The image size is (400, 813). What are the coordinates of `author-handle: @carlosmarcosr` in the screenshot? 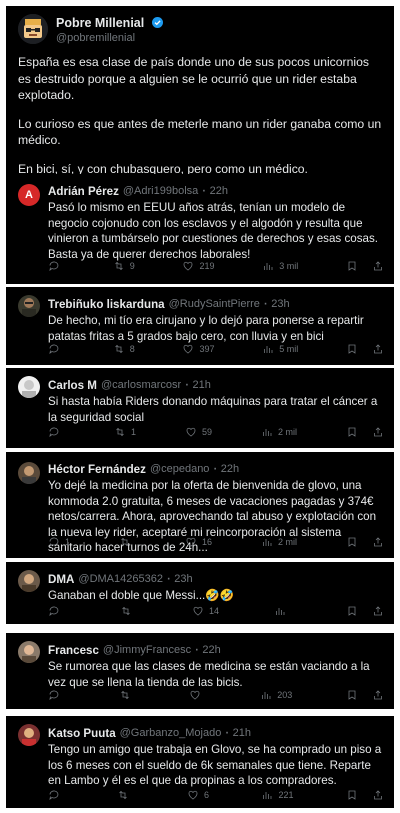 It's located at (141, 385).